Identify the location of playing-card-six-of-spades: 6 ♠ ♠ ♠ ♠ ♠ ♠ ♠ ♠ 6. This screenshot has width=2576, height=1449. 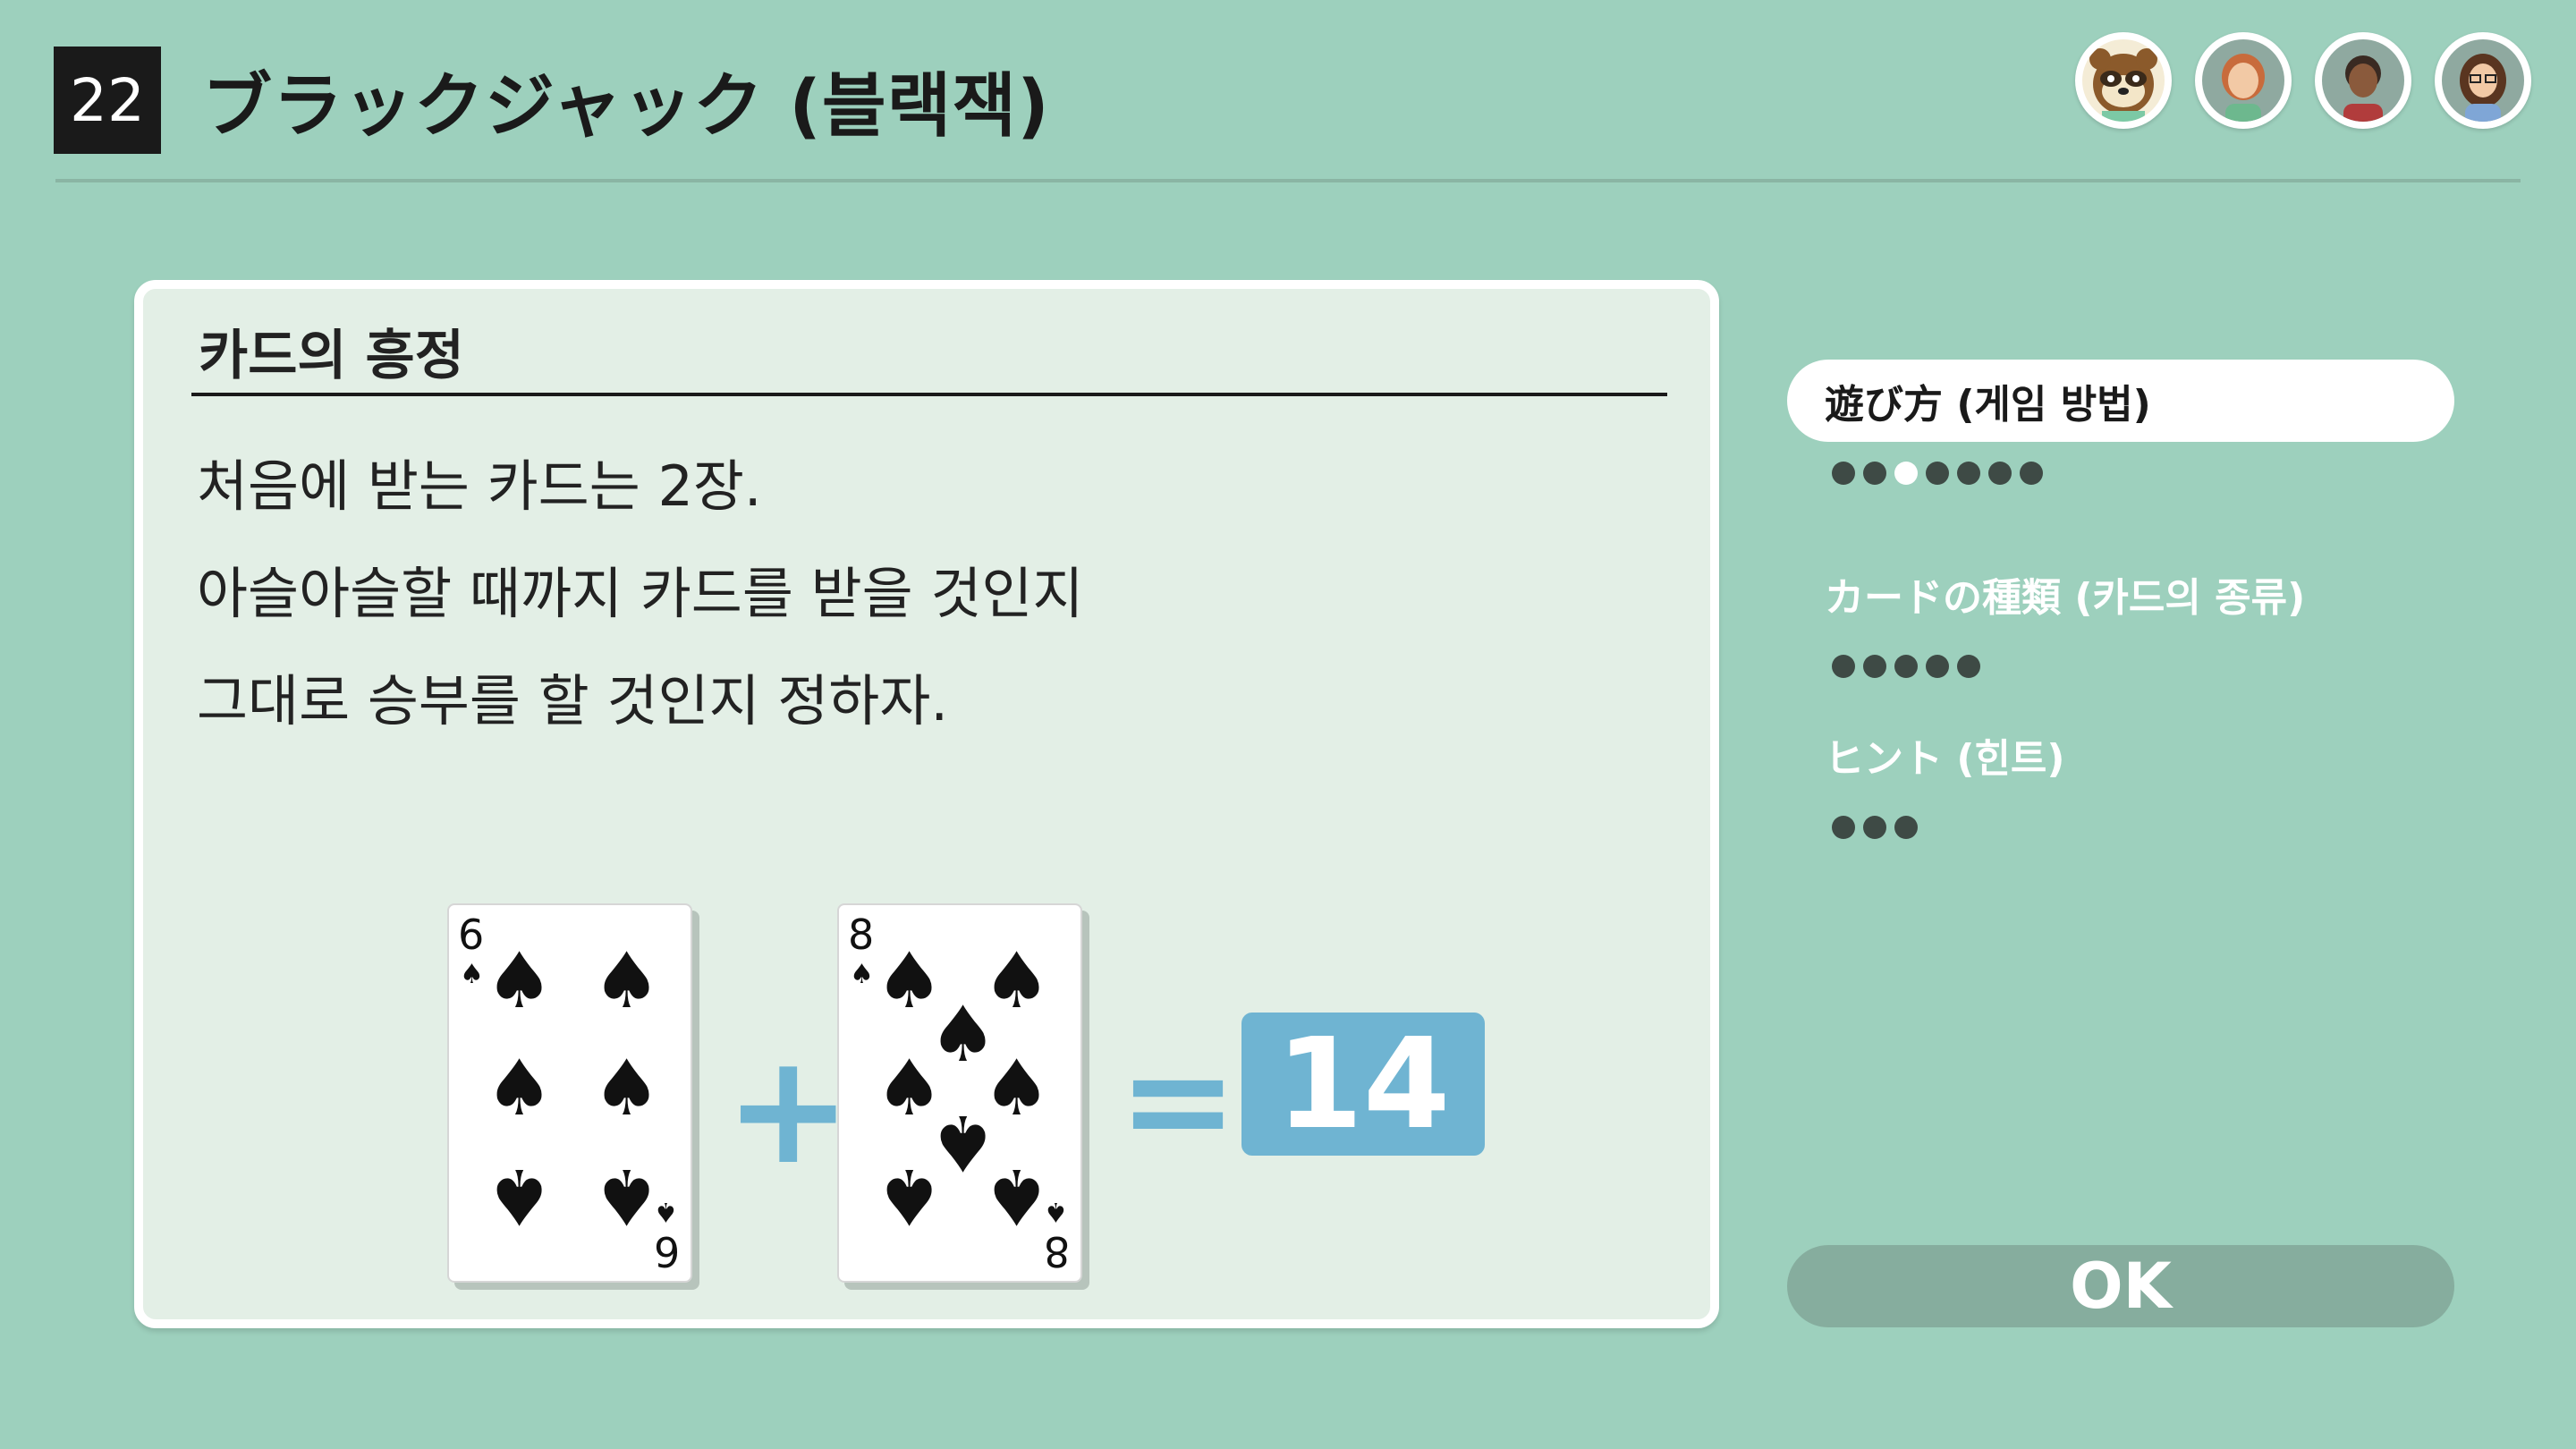
(569, 1093).